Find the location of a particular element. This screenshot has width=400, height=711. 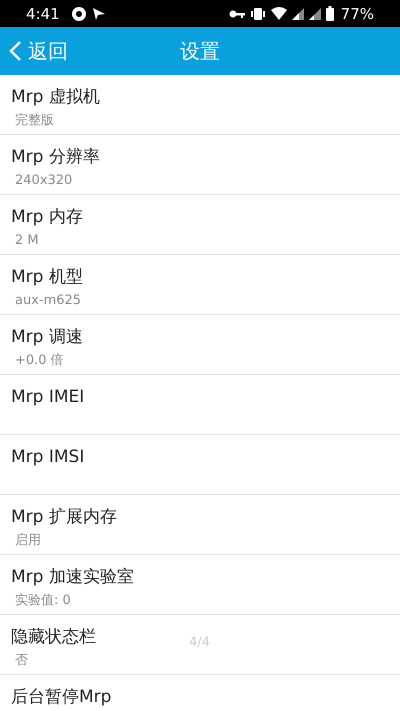

setting-value: 实验值: 0 is located at coordinates (42, 601).